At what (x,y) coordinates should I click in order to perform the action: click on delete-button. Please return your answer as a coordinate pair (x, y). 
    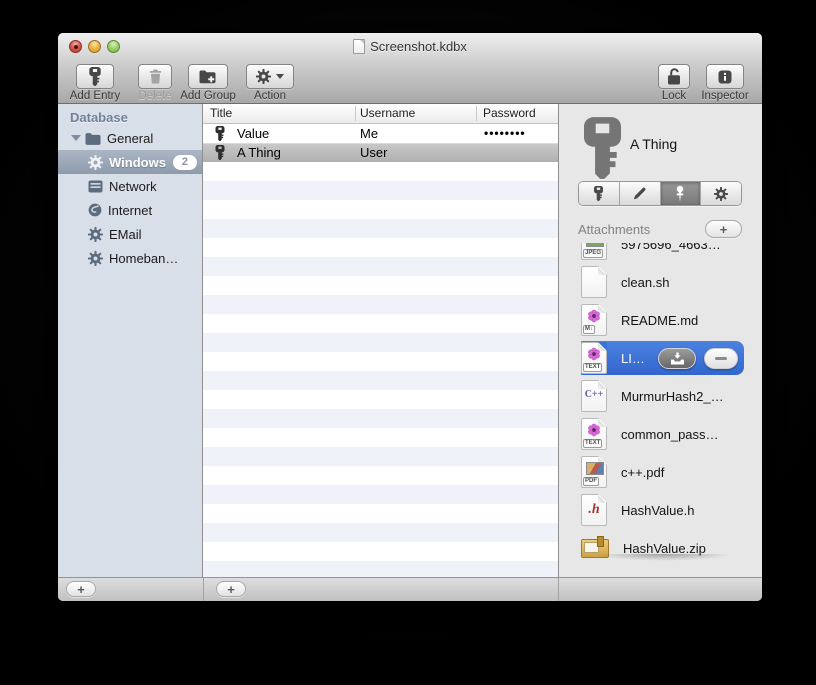
    Looking at the image, I should click on (155, 76).